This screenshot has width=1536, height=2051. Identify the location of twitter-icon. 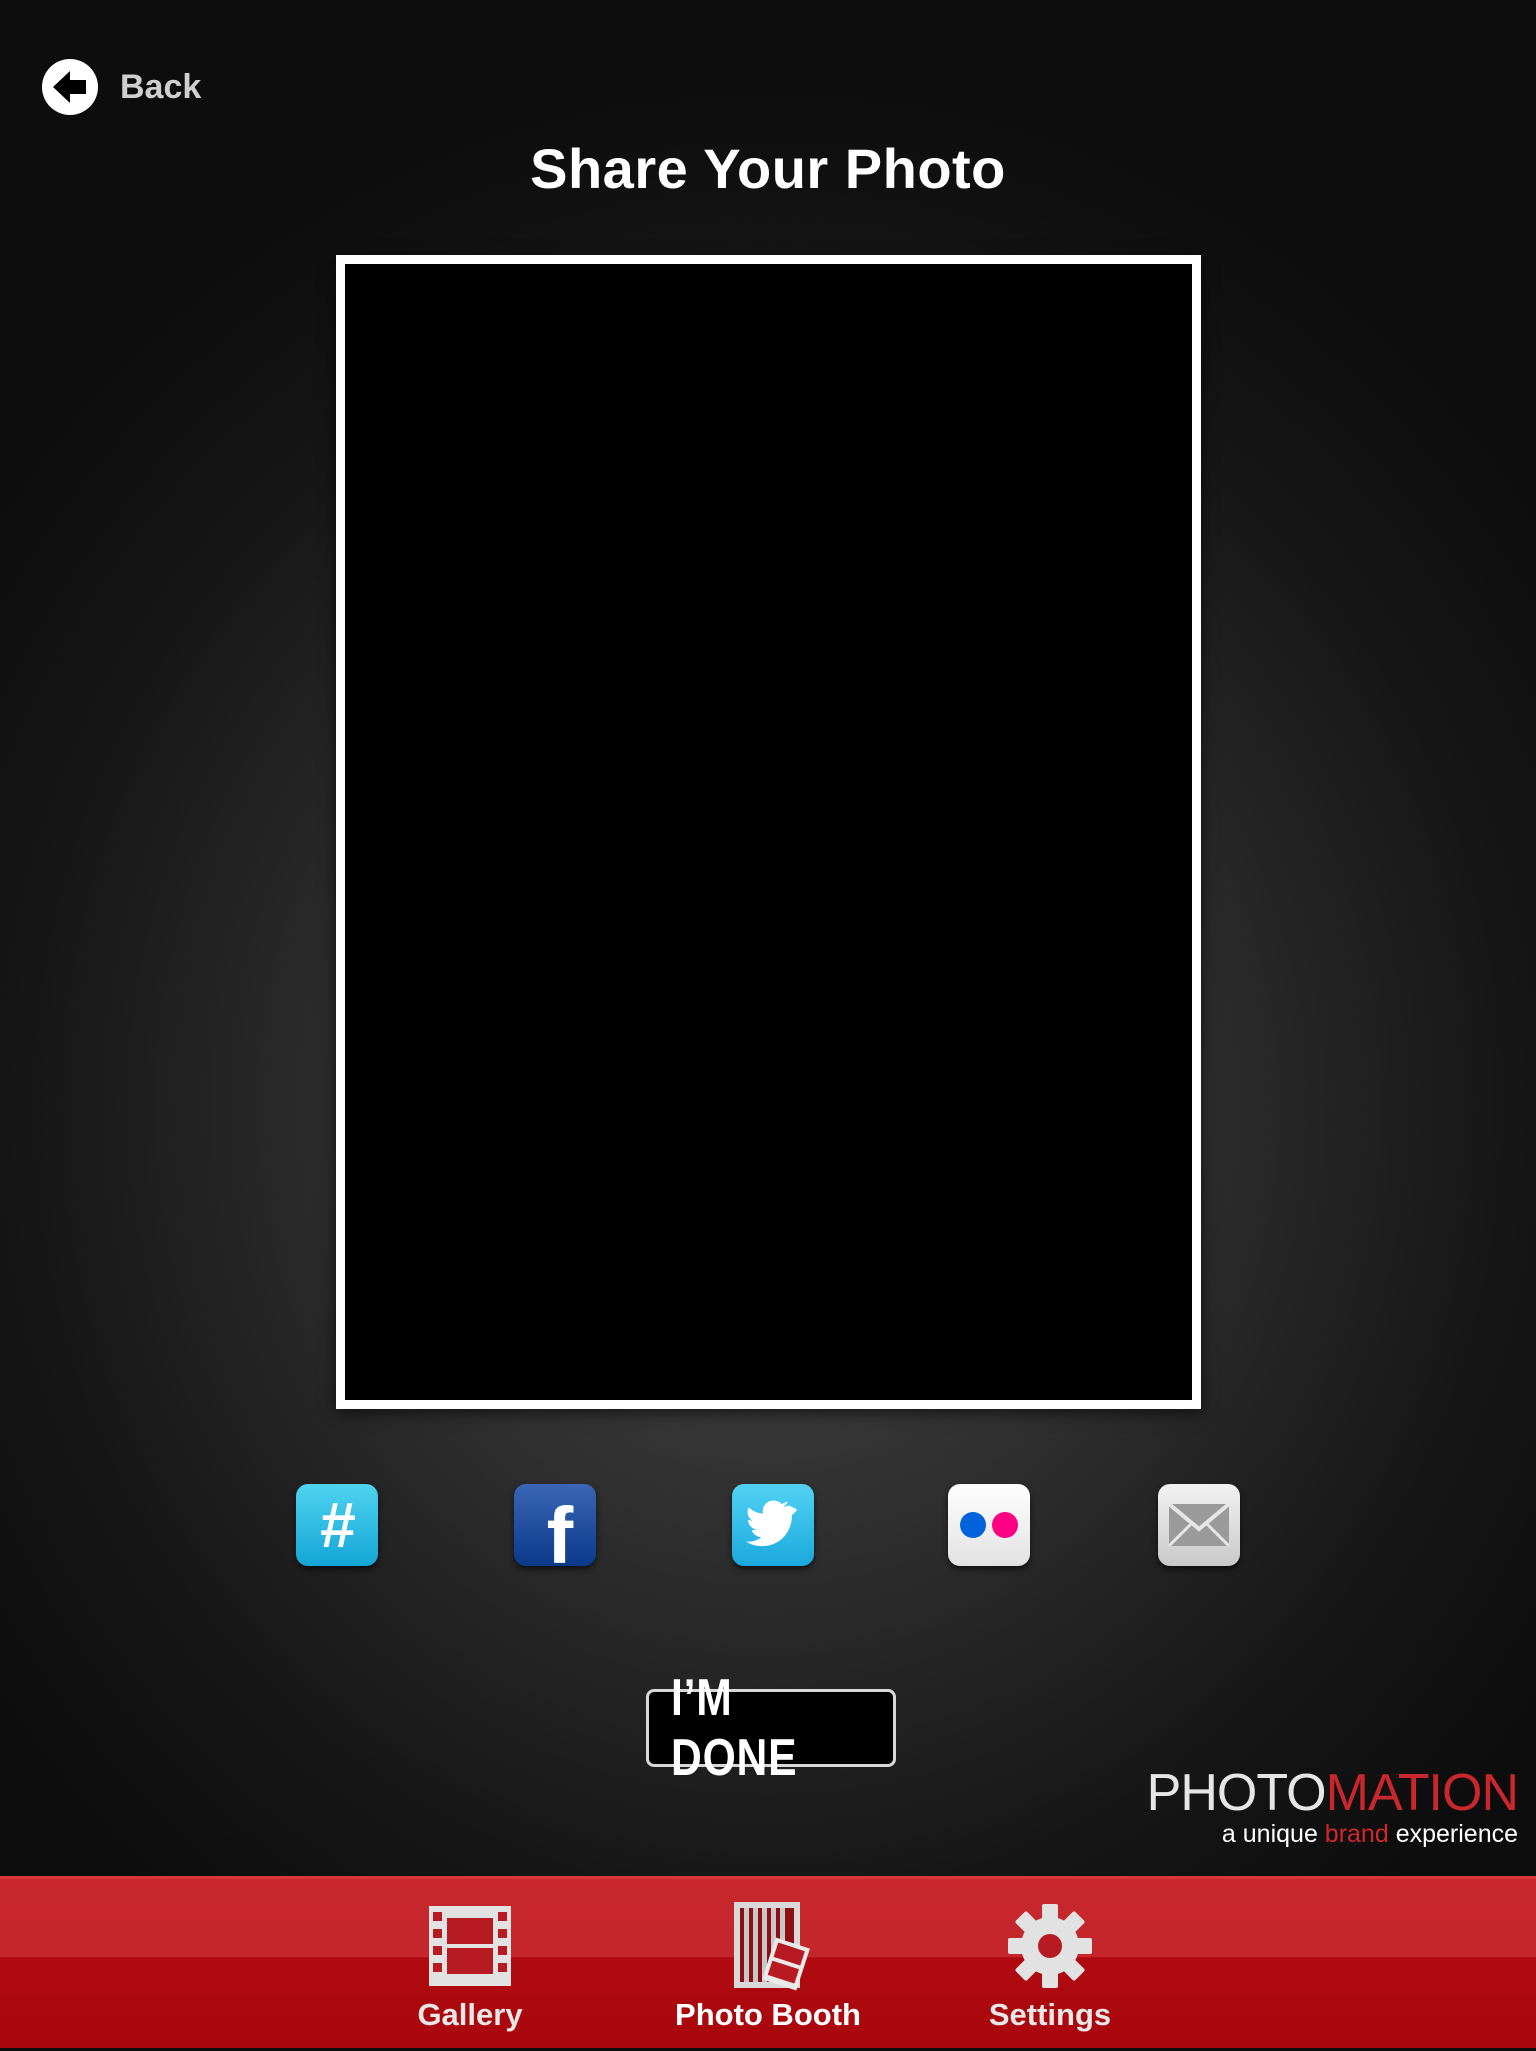
(771, 1523).